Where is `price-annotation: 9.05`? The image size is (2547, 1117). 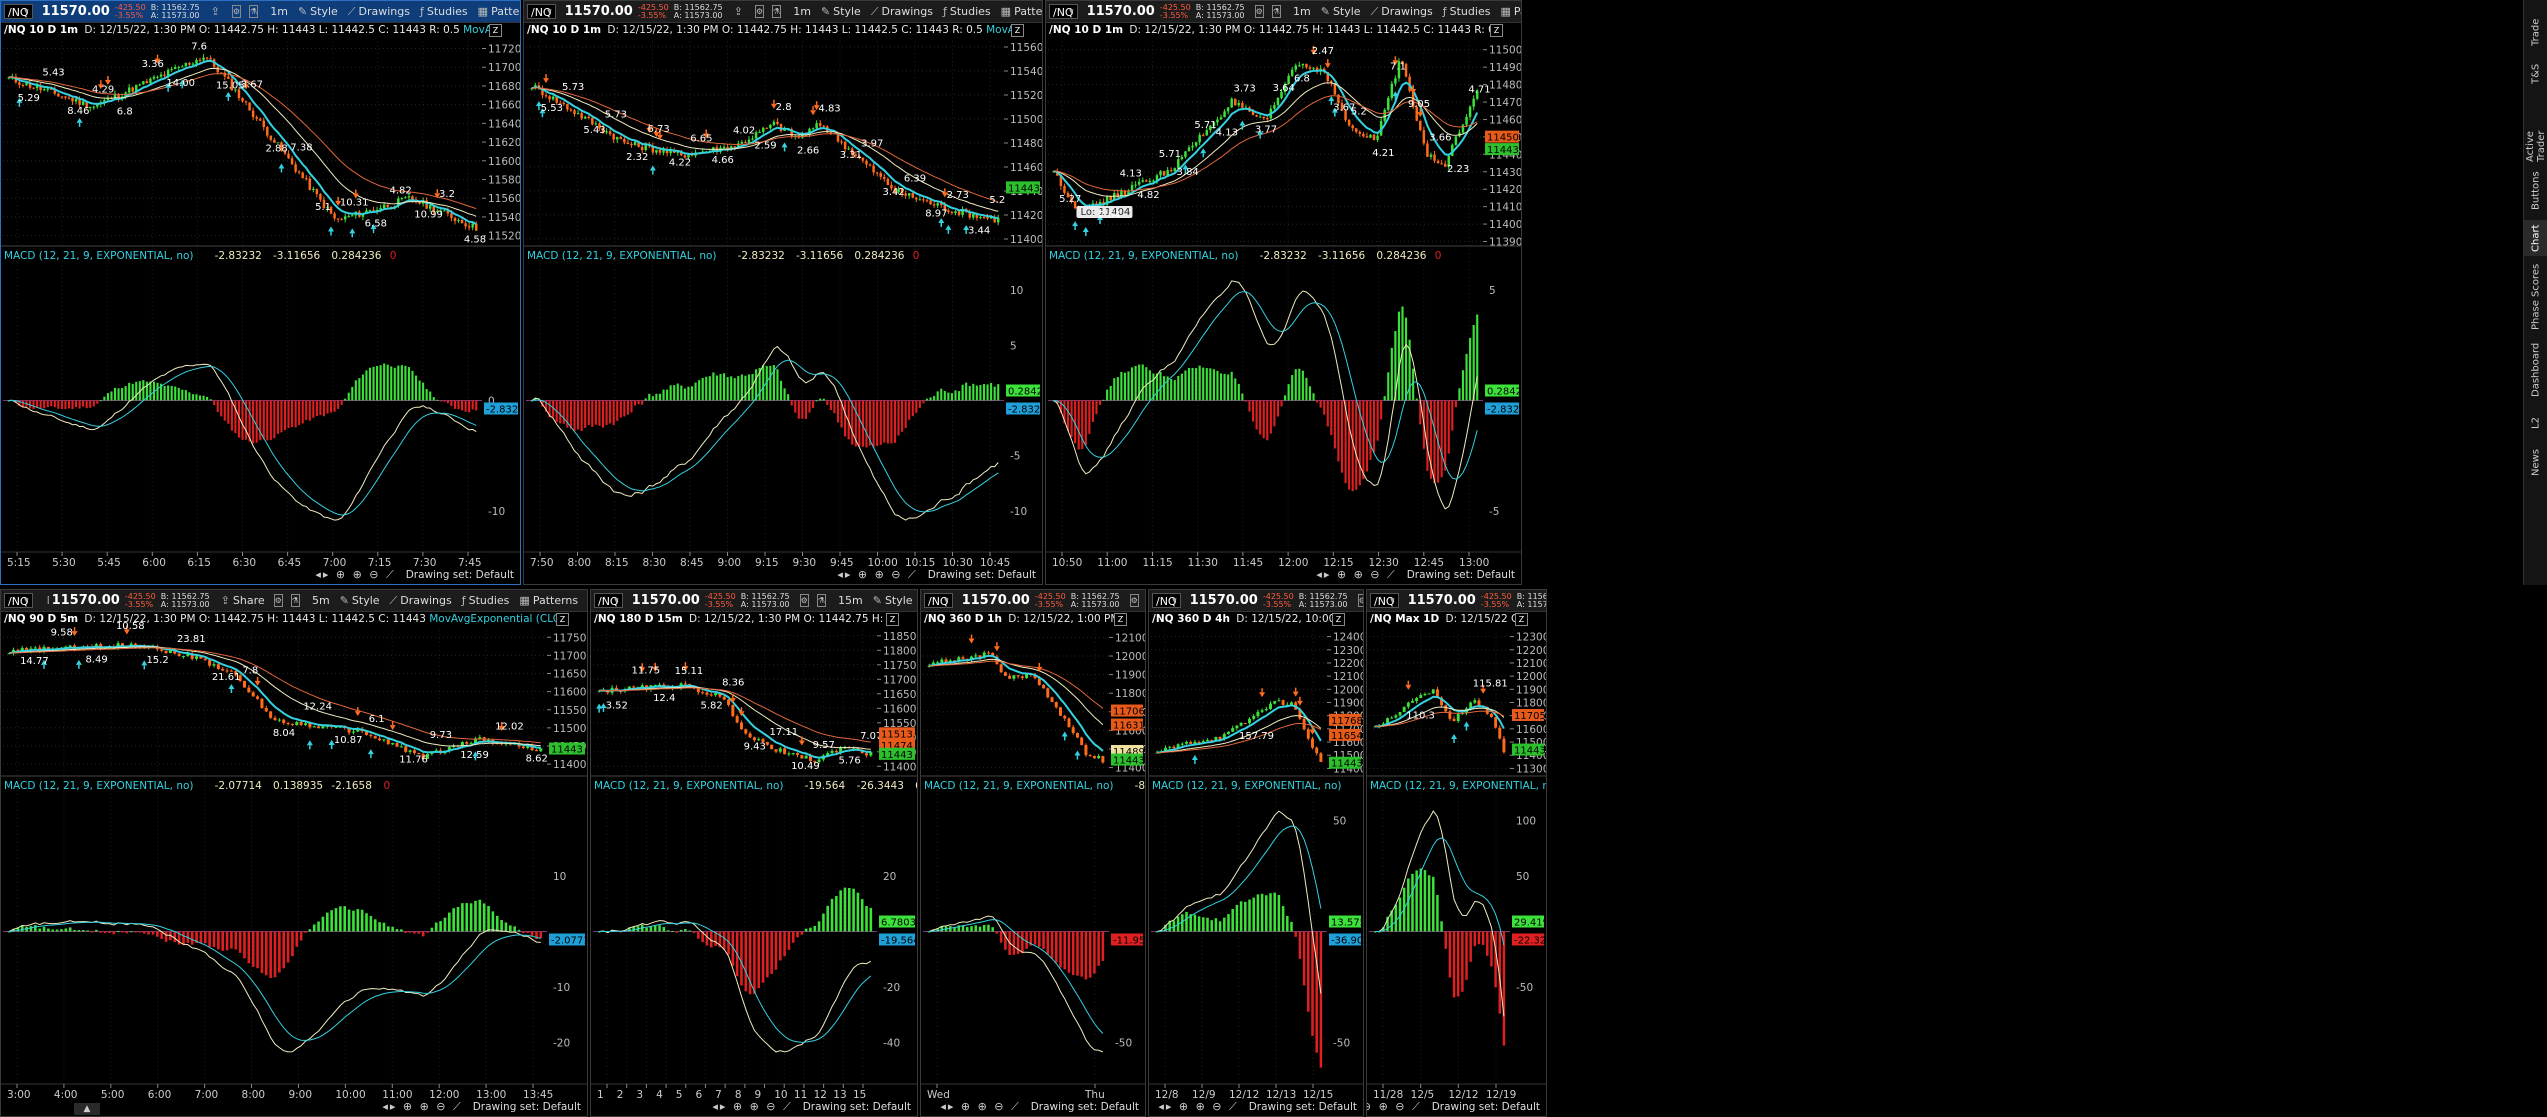 price-annotation: 9.05 is located at coordinates (1419, 104).